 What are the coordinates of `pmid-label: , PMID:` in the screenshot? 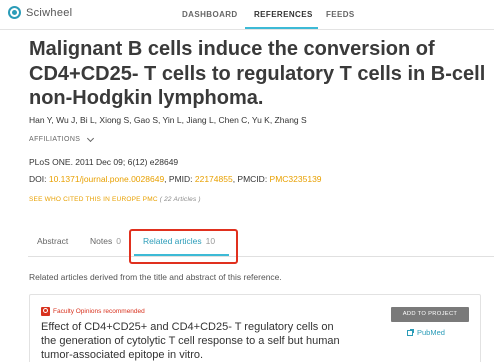 It's located at (179, 179).